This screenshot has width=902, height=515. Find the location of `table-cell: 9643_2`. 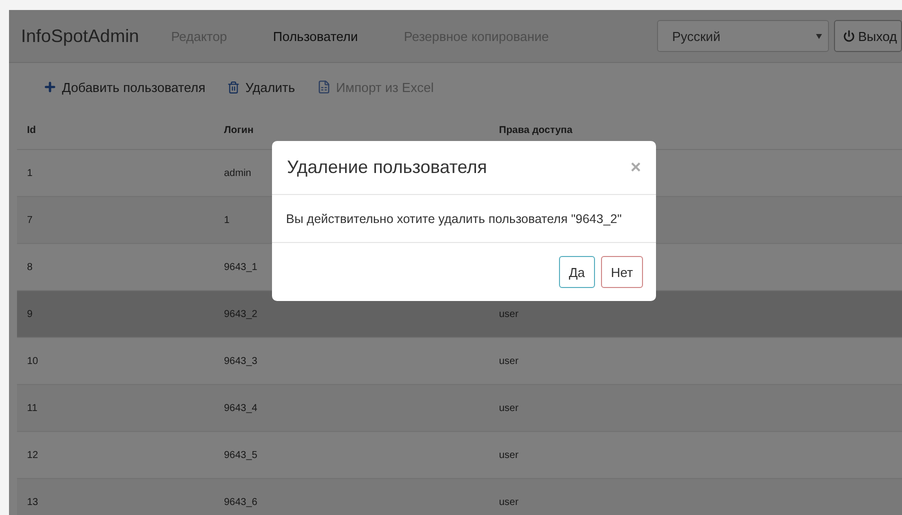

table-cell: 9643_2 is located at coordinates (241, 314).